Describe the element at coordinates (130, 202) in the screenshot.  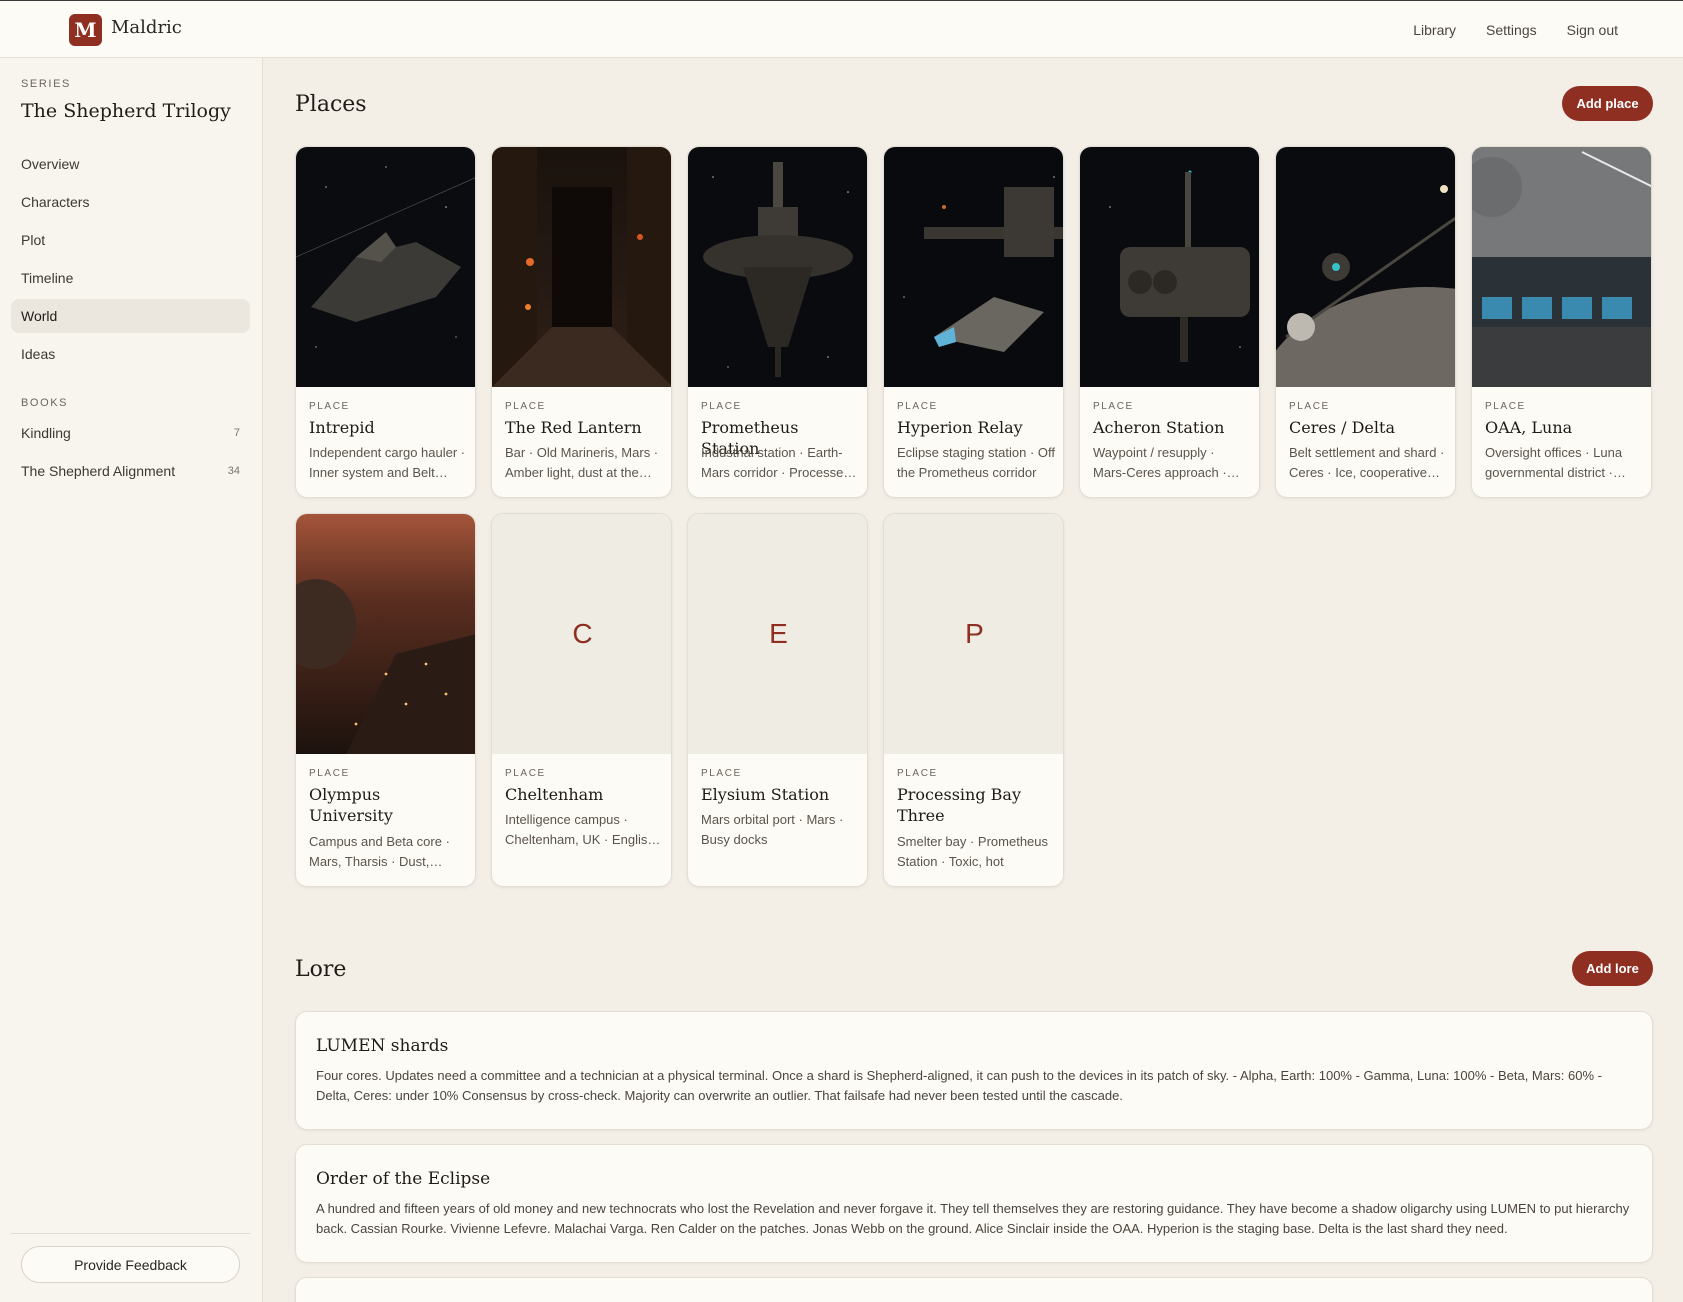
I see `sidebar-item-characters: Characters` at that location.